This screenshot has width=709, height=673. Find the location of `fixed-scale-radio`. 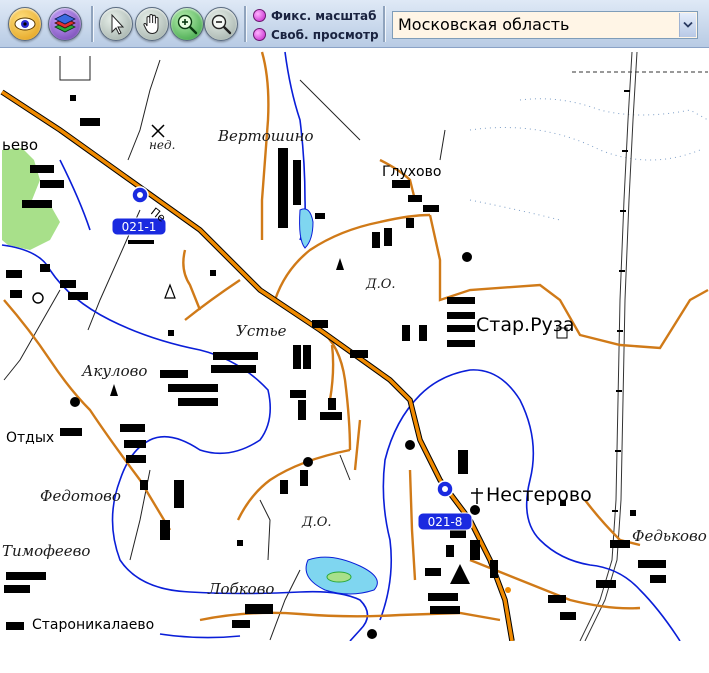

fixed-scale-radio is located at coordinates (259, 15).